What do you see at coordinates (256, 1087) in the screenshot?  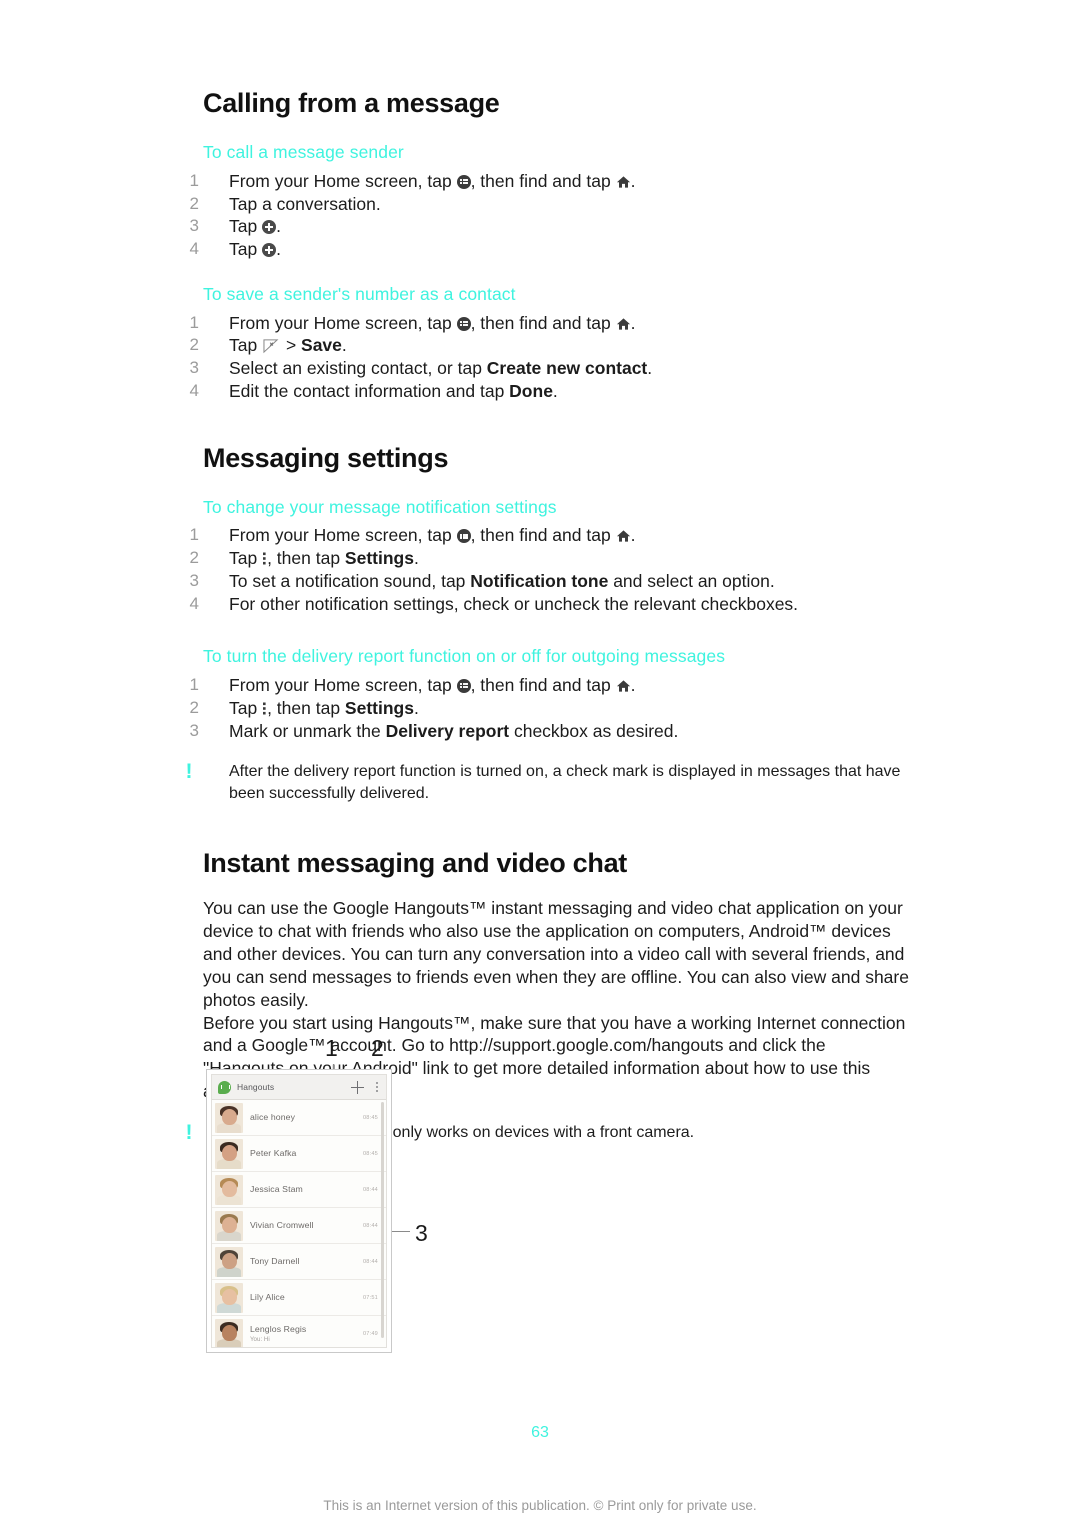 I see `hangouts-app-title: Hangouts` at bounding box center [256, 1087].